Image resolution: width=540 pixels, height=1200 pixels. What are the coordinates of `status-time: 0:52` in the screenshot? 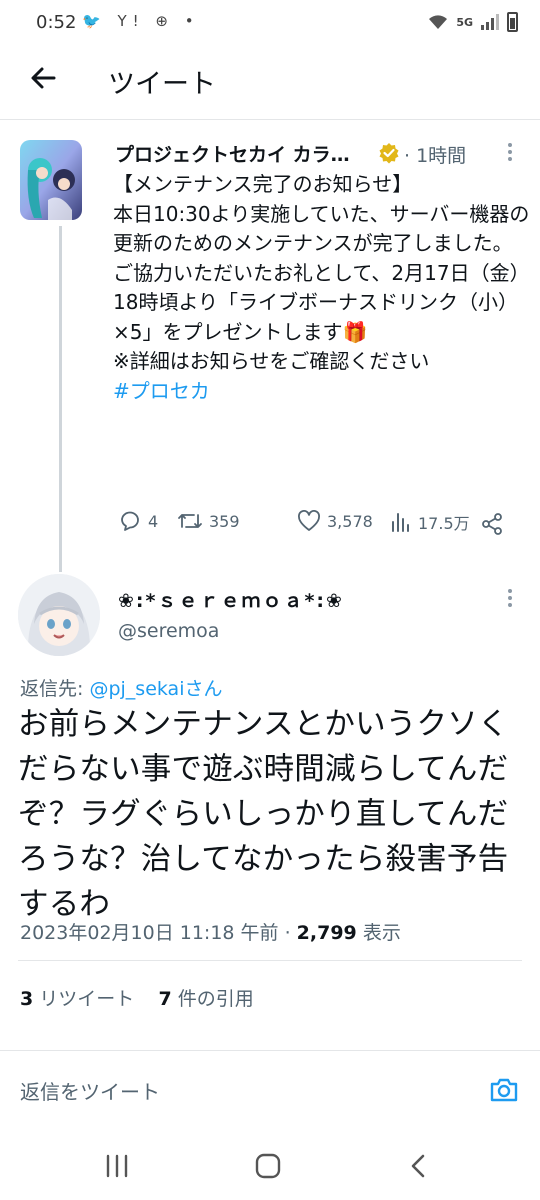 It's located at (56, 22).